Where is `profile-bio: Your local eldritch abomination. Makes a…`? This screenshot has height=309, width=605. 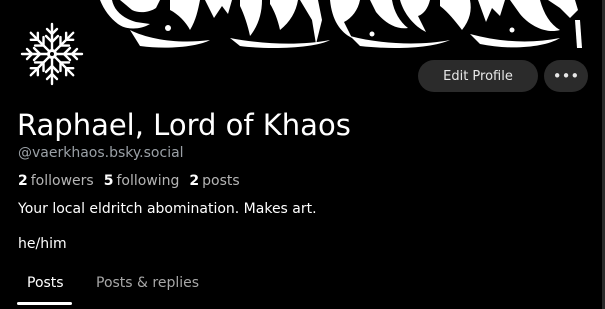
profile-bio: Your local eldritch abomination. Makes a… is located at coordinates (167, 209).